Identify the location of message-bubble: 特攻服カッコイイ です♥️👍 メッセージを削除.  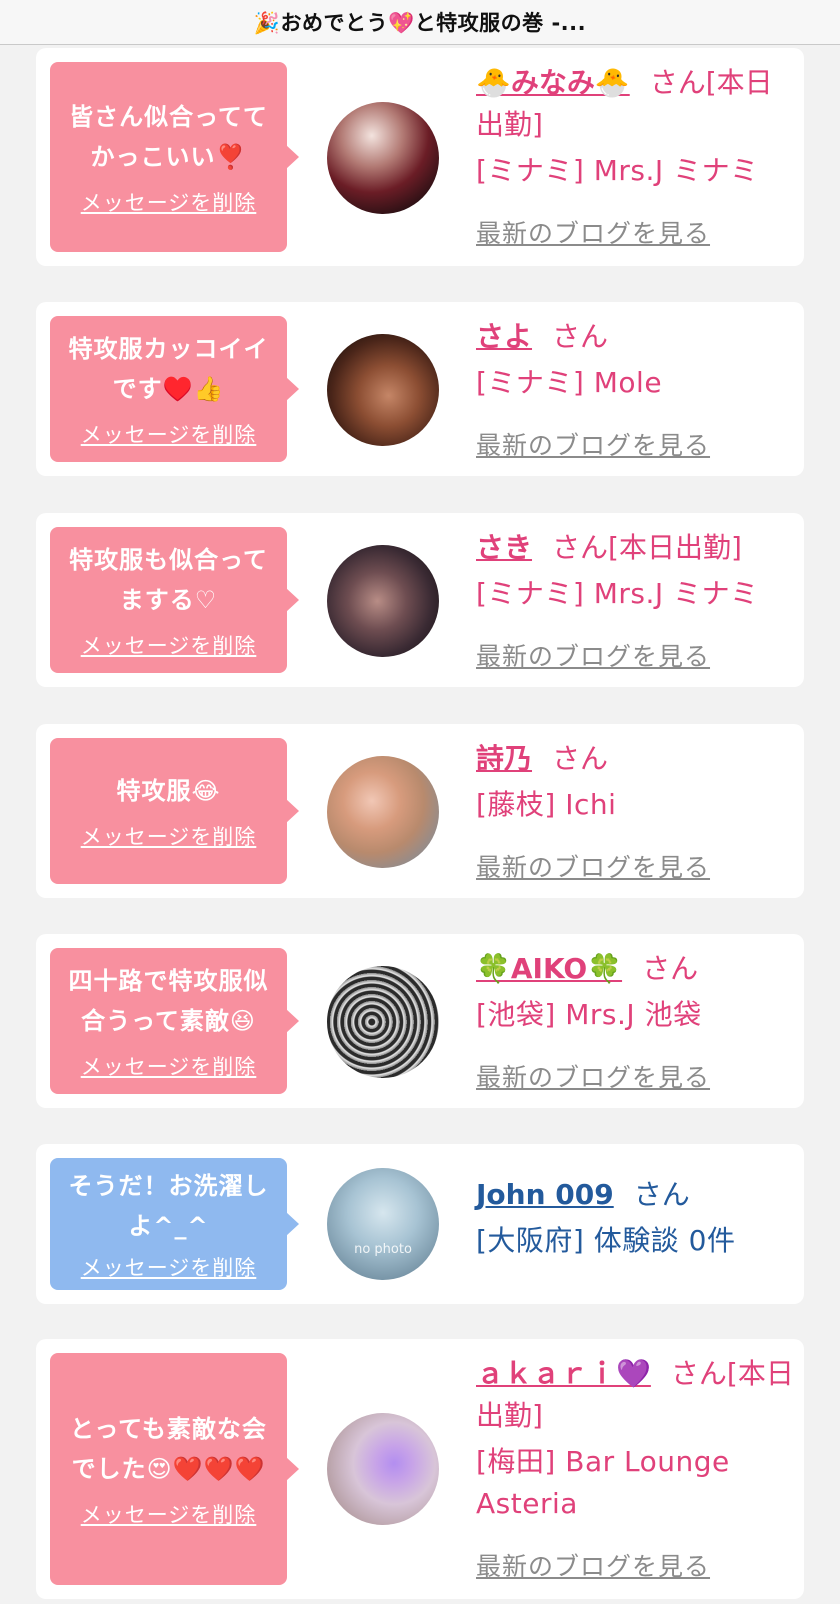
(174, 389).